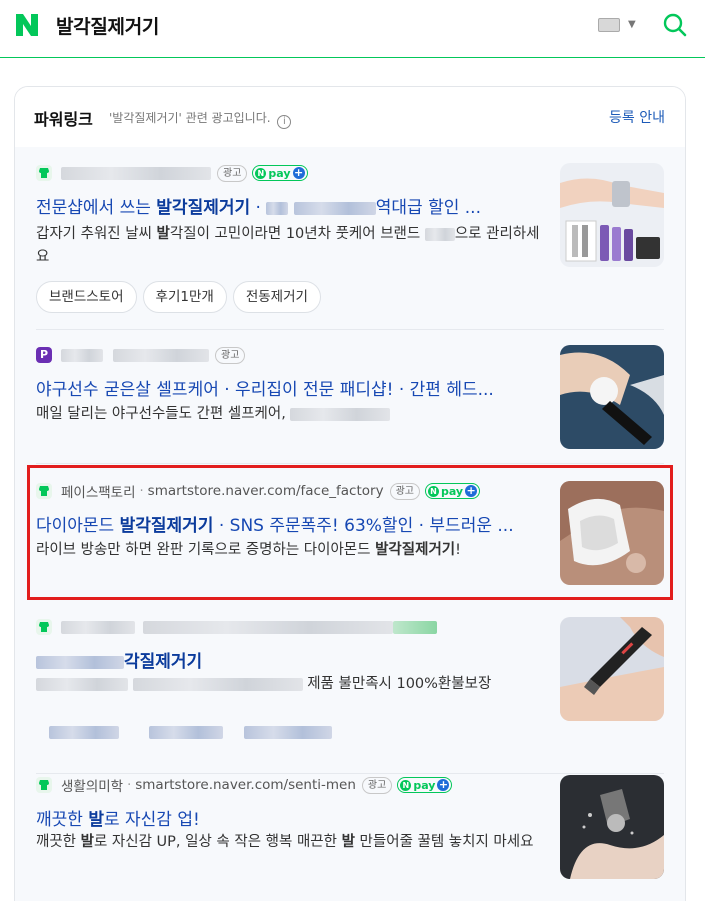  What do you see at coordinates (350, 117) in the screenshot?
I see `powerlink-header: 파워링크 '발각질제거기' 관련 광고입니다. i 등록 안내` at bounding box center [350, 117].